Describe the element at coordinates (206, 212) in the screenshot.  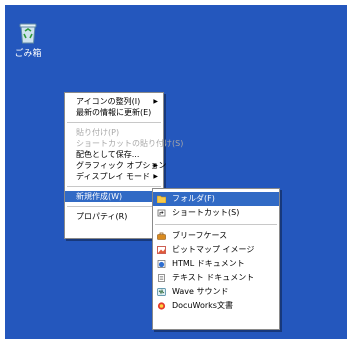
I see `submenu-item-label: ショートカット(S)` at that location.